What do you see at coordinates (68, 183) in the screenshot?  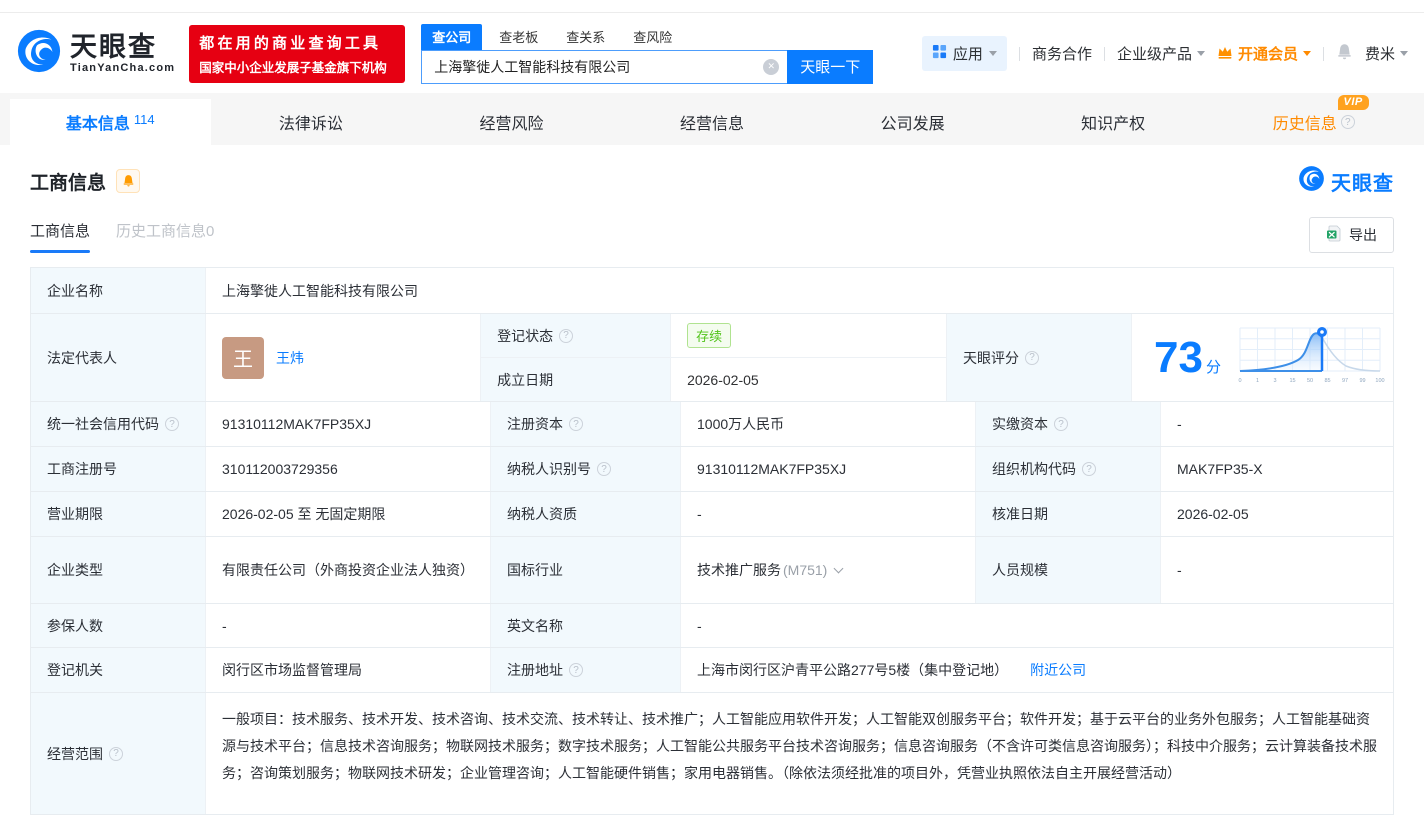 I see `section-title: 工商信息` at bounding box center [68, 183].